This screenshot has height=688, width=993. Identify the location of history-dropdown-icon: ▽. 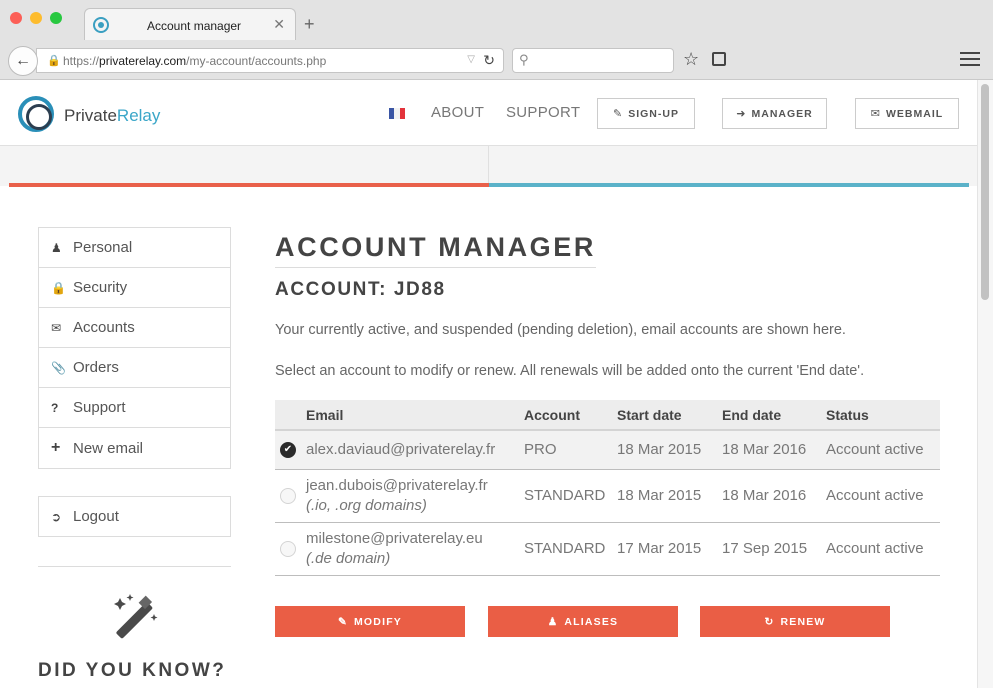
(471, 59).